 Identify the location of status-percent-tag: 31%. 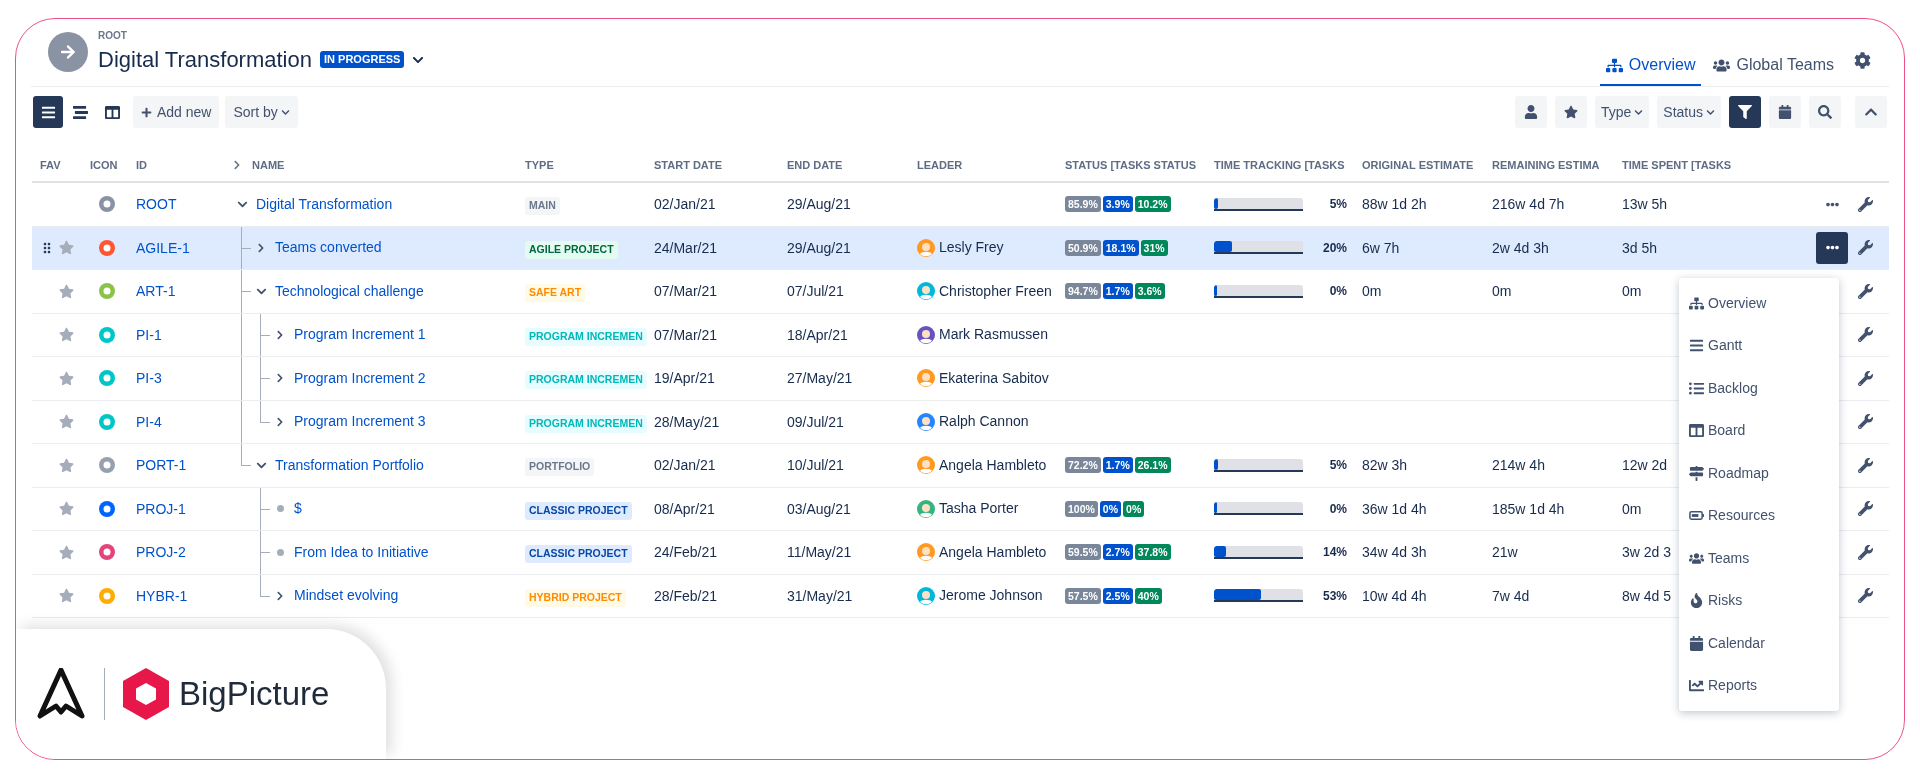
(1154, 247).